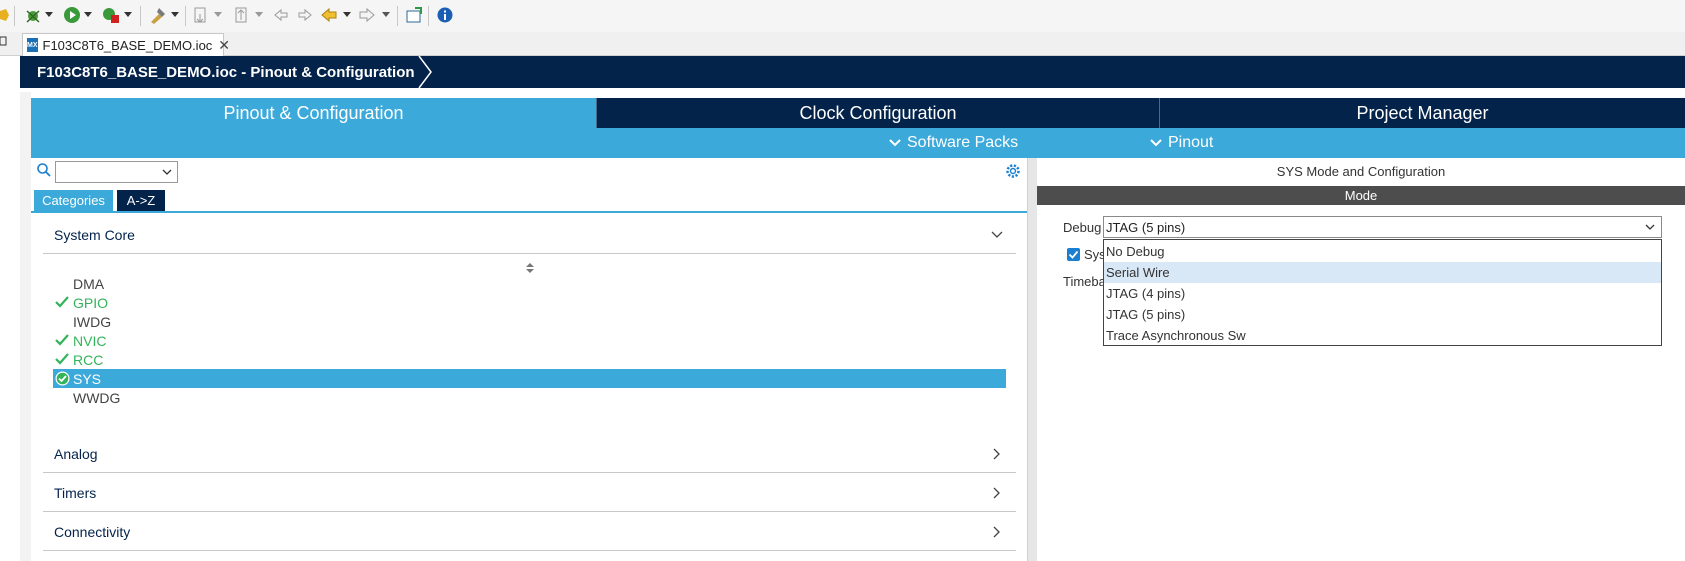  Describe the element at coordinates (1176, 335) in the screenshot. I see `option-label: Trace Asynchronous Sw` at that location.